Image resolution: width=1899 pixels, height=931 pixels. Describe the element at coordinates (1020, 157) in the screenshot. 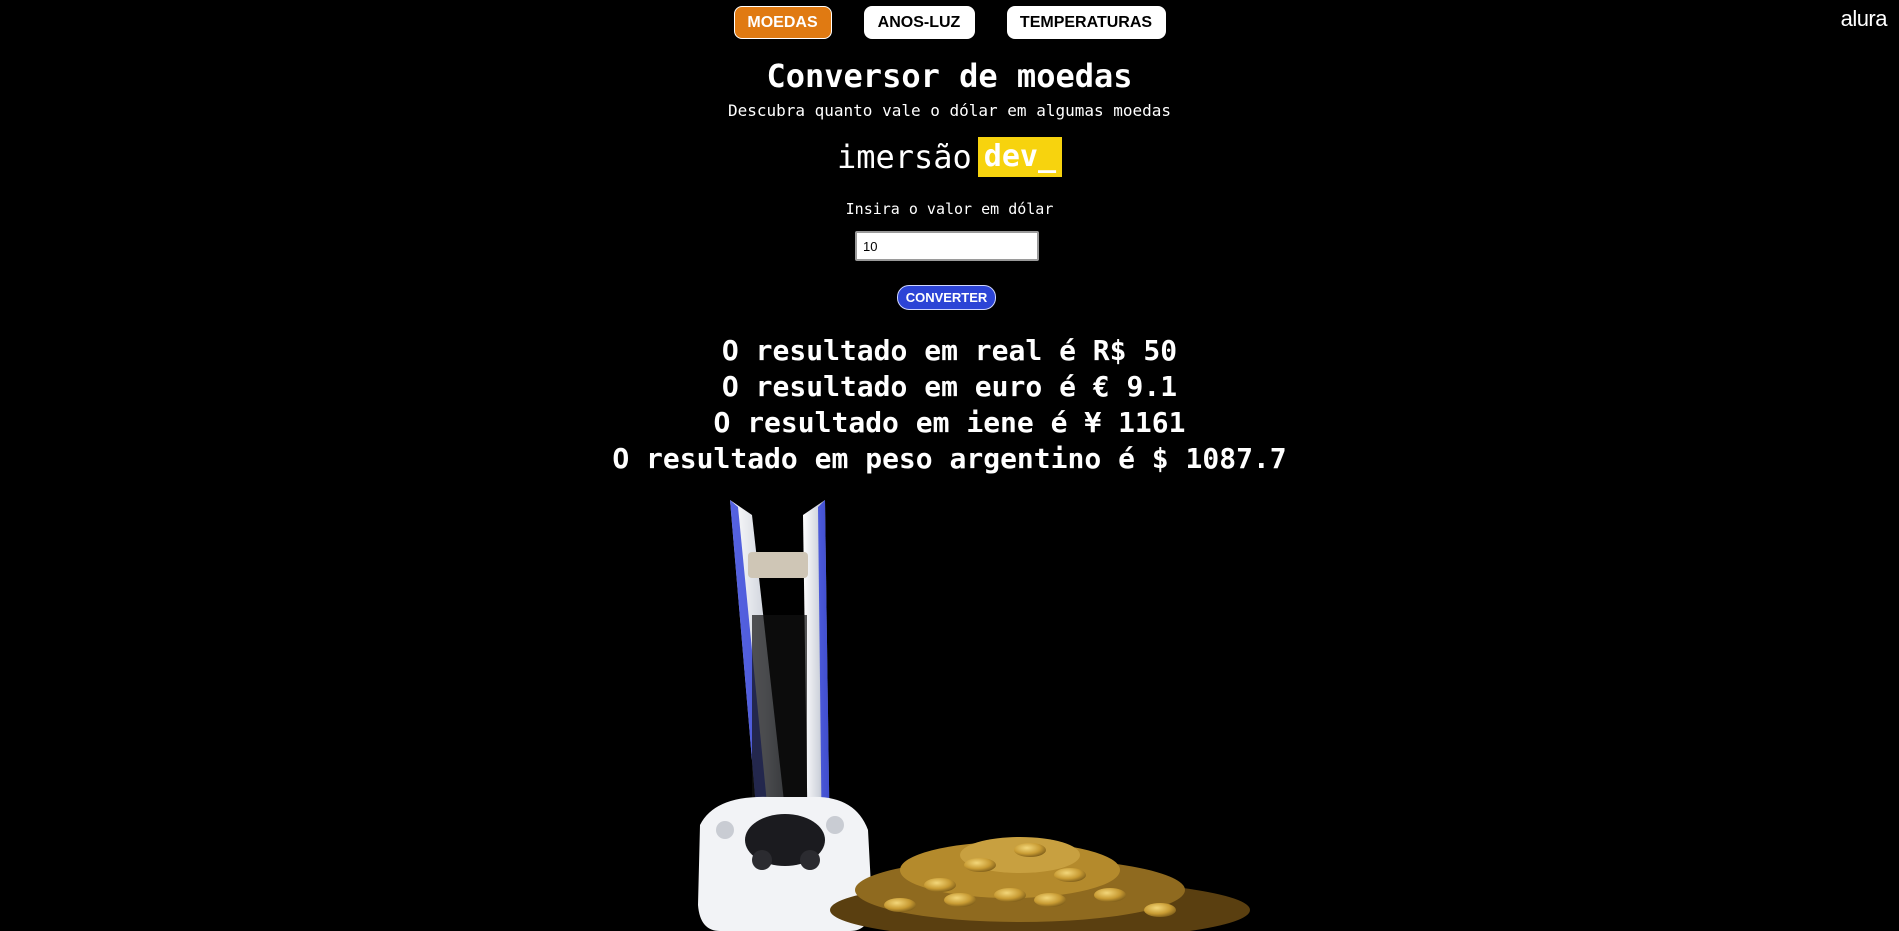

I see `logo-text-dev: dev_` at that location.